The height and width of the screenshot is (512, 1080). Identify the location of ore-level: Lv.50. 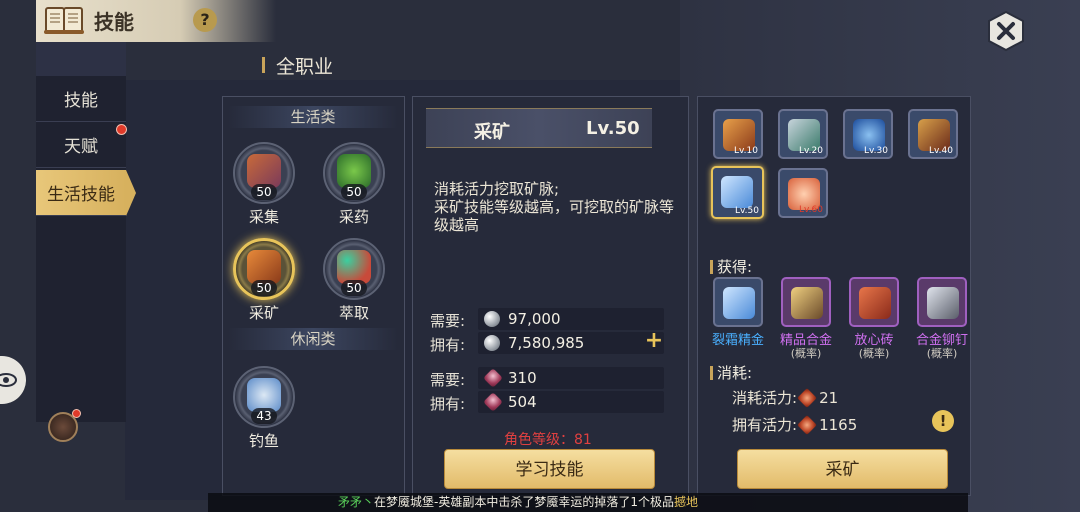
(747, 211).